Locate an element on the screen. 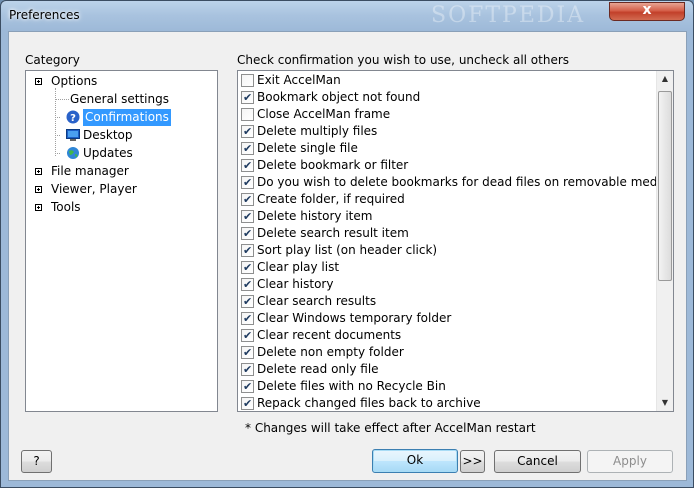 The height and width of the screenshot is (488, 694). tree-item-label: Updates is located at coordinates (108, 153).